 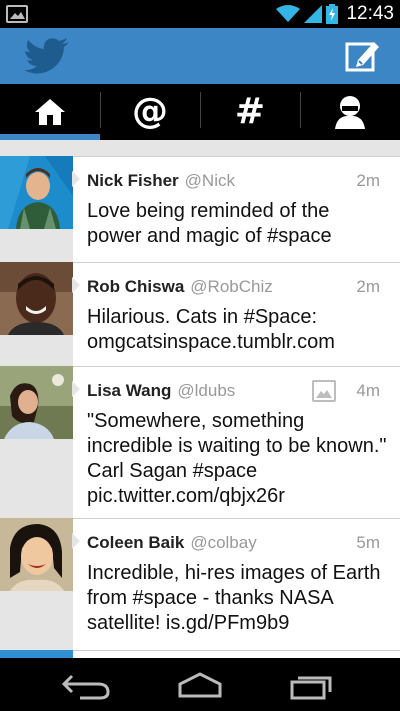 I want to click on gallery-notification-icon, so click(x=17, y=14).